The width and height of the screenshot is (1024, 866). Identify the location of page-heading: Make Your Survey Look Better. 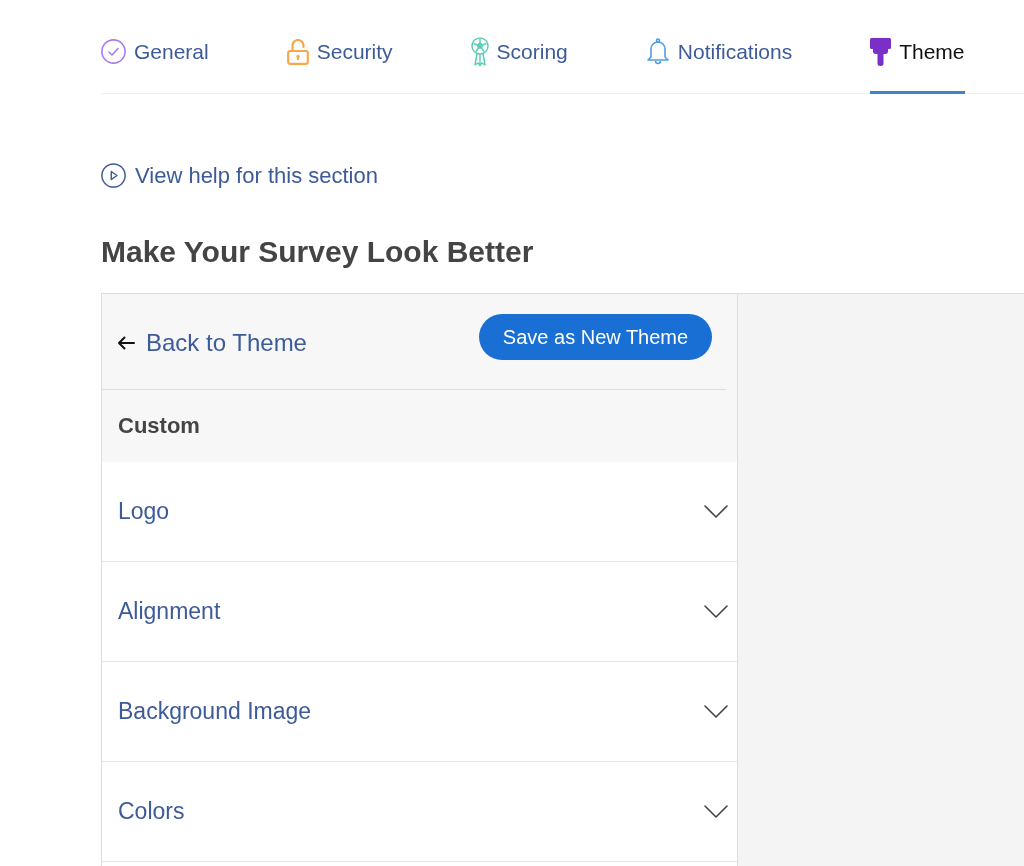
(317, 251).